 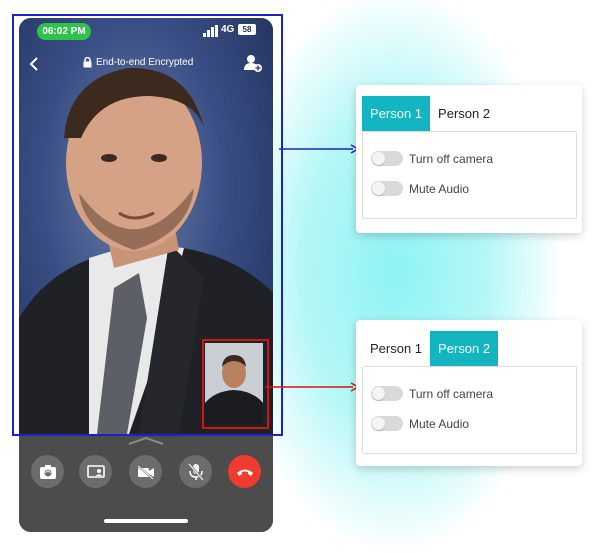 I want to click on camera-off-button, so click(x=145, y=471).